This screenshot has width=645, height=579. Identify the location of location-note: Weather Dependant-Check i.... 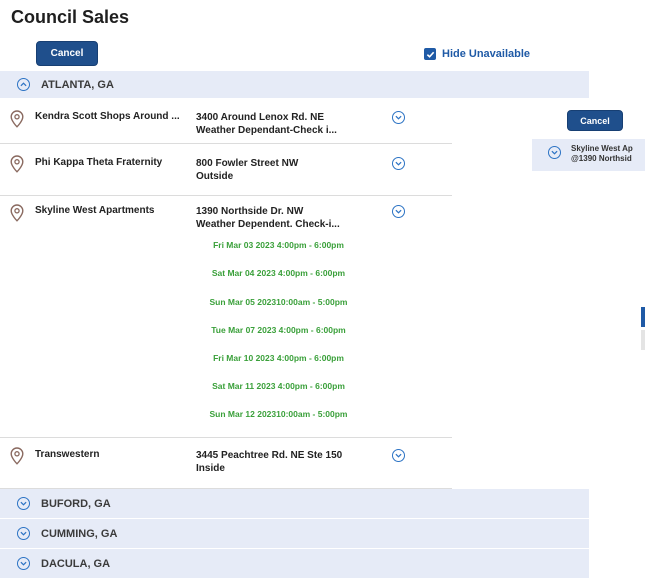
(266, 130).